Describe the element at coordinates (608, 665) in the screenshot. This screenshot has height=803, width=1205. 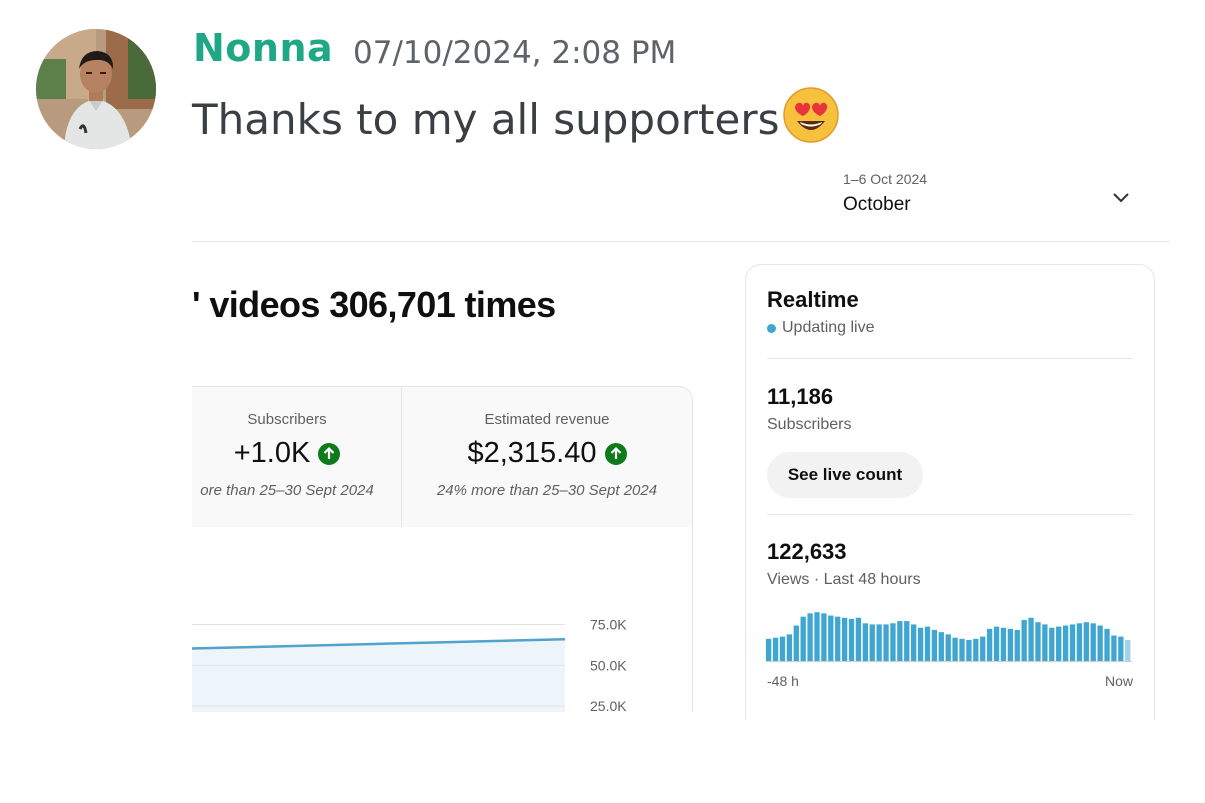
I see `y-tick-label: 50.0K` at that location.